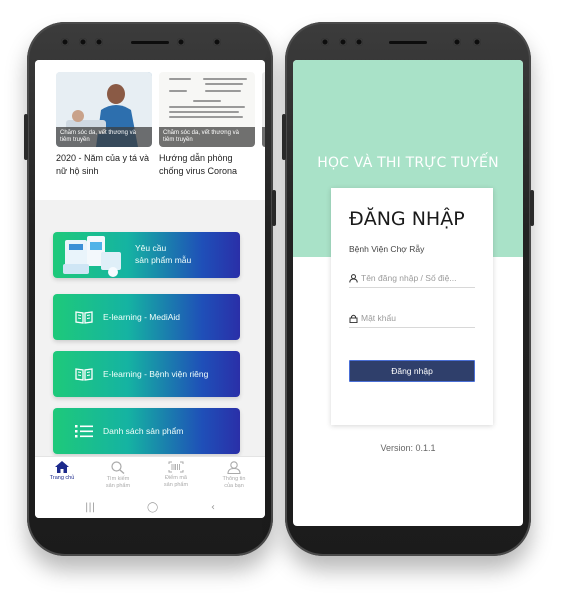 The image size is (563, 600). Describe the element at coordinates (118, 482) in the screenshot. I see `nav-search-label: Tìm kiếm sản phẩm` at that location.